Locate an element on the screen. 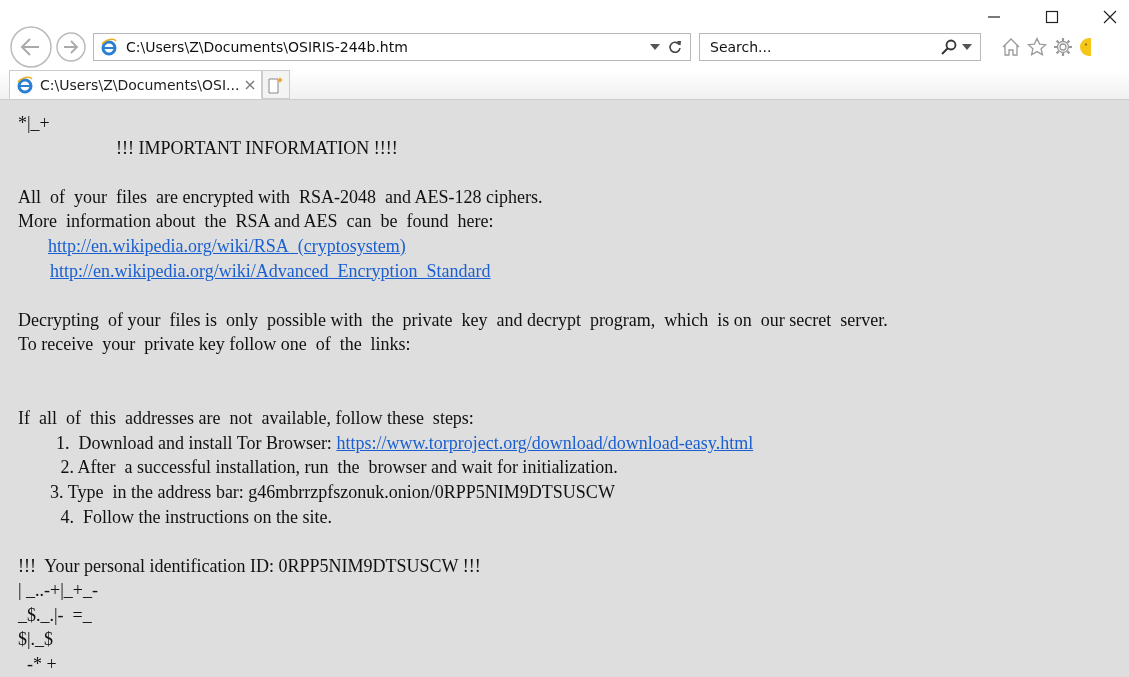  refresh-icon is located at coordinates (675, 47).